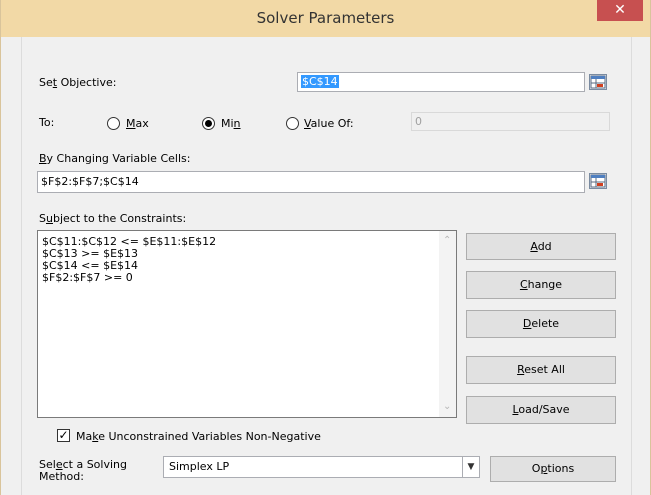 The image size is (651, 495). Describe the element at coordinates (470, 467) in the screenshot. I see `chevron-down-icon: ▼` at that location.